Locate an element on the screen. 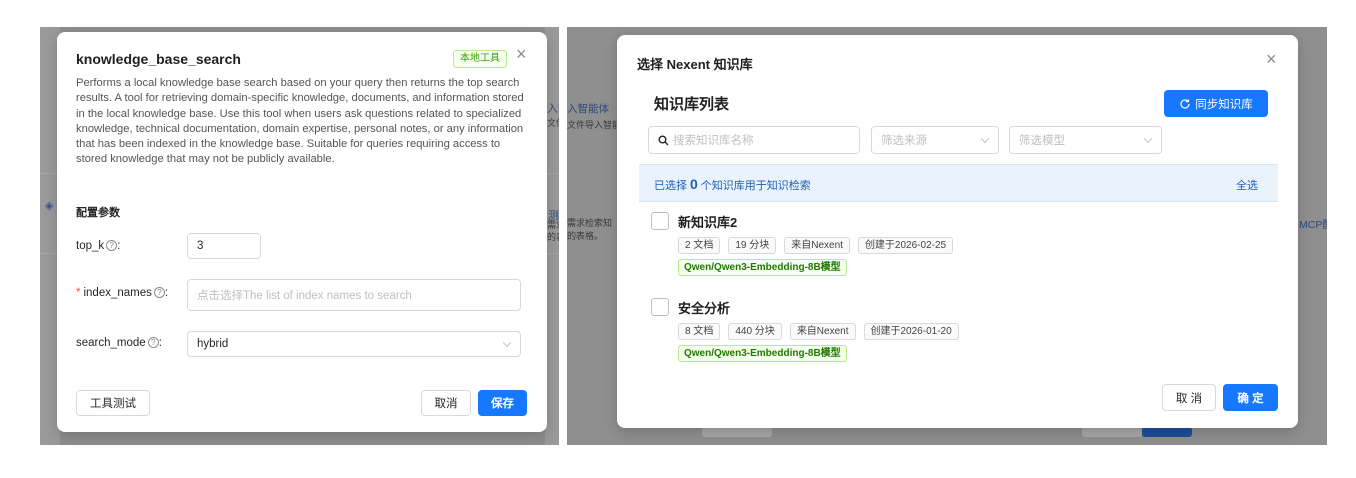  index-names-label-text: index_names is located at coordinates (117, 293).